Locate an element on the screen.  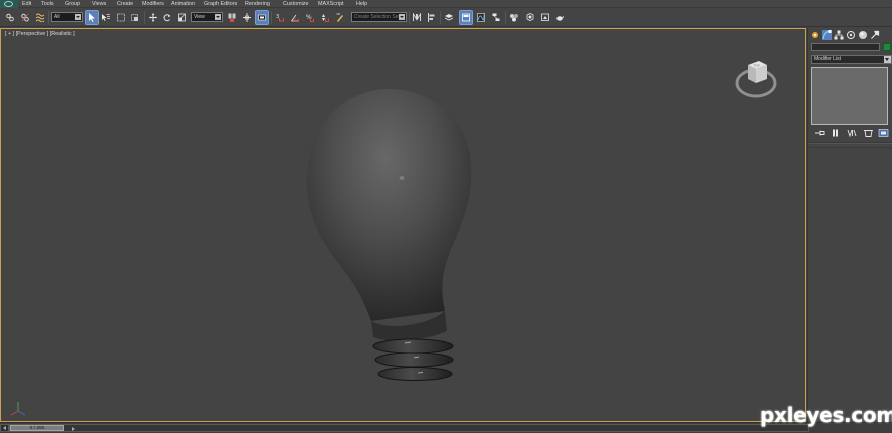
object-name-field is located at coordinates (845, 47).